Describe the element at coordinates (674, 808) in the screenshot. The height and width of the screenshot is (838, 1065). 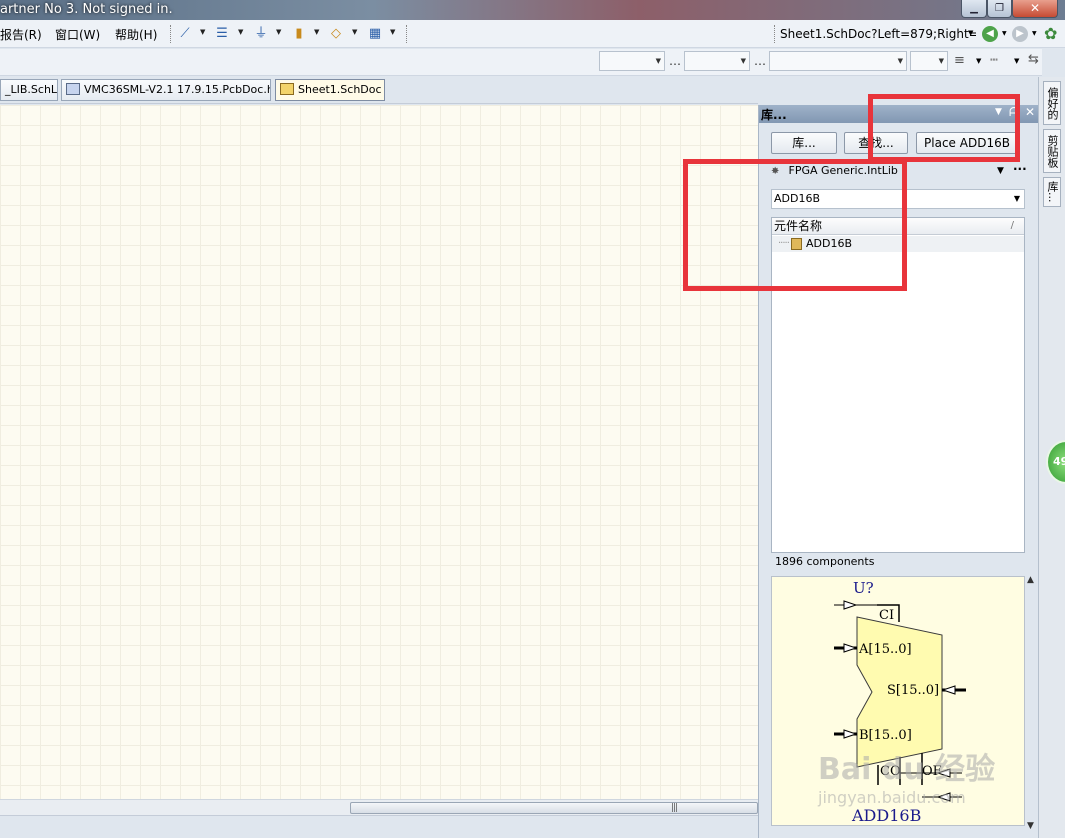
I see `grip-icon: |||` at that location.